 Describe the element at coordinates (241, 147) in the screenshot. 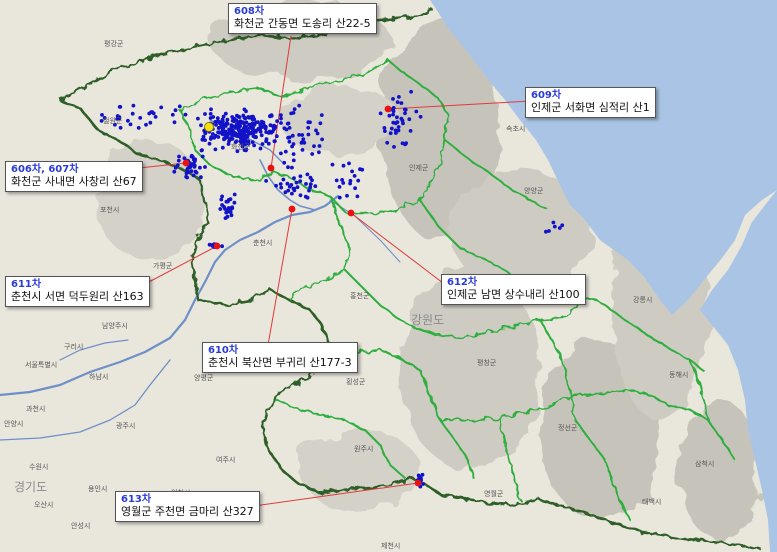

I see `place-hwacheon: 화천군` at that location.